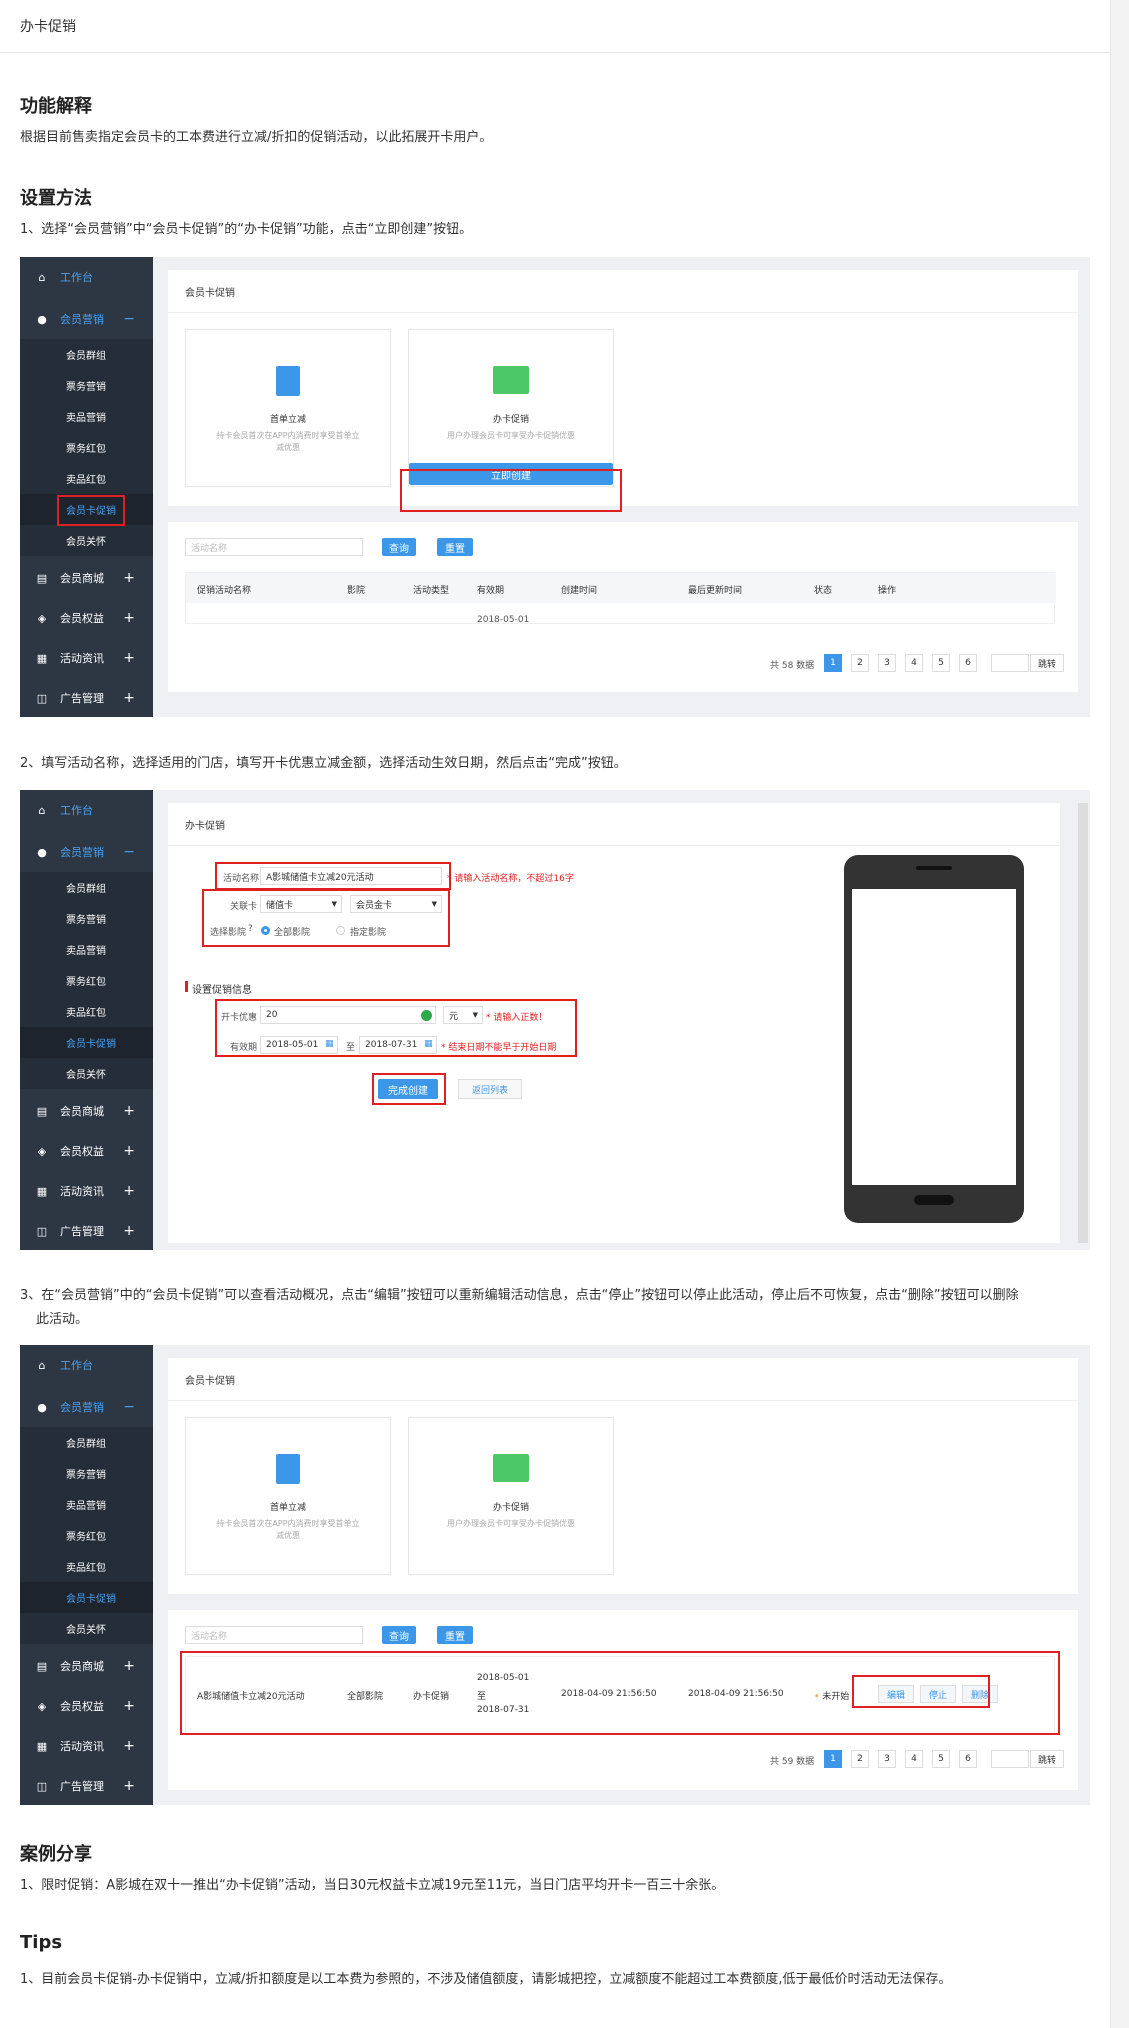 This screenshot has height=2028, width=1129. What do you see at coordinates (356, 591) in the screenshot?
I see `column-header: 影院` at bounding box center [356, 591].